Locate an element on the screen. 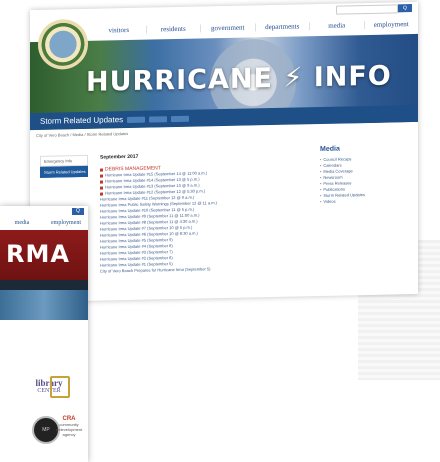 The width and height of the screenshot is (440, 462). media-link: Videos is located at coordinates (365, 201).